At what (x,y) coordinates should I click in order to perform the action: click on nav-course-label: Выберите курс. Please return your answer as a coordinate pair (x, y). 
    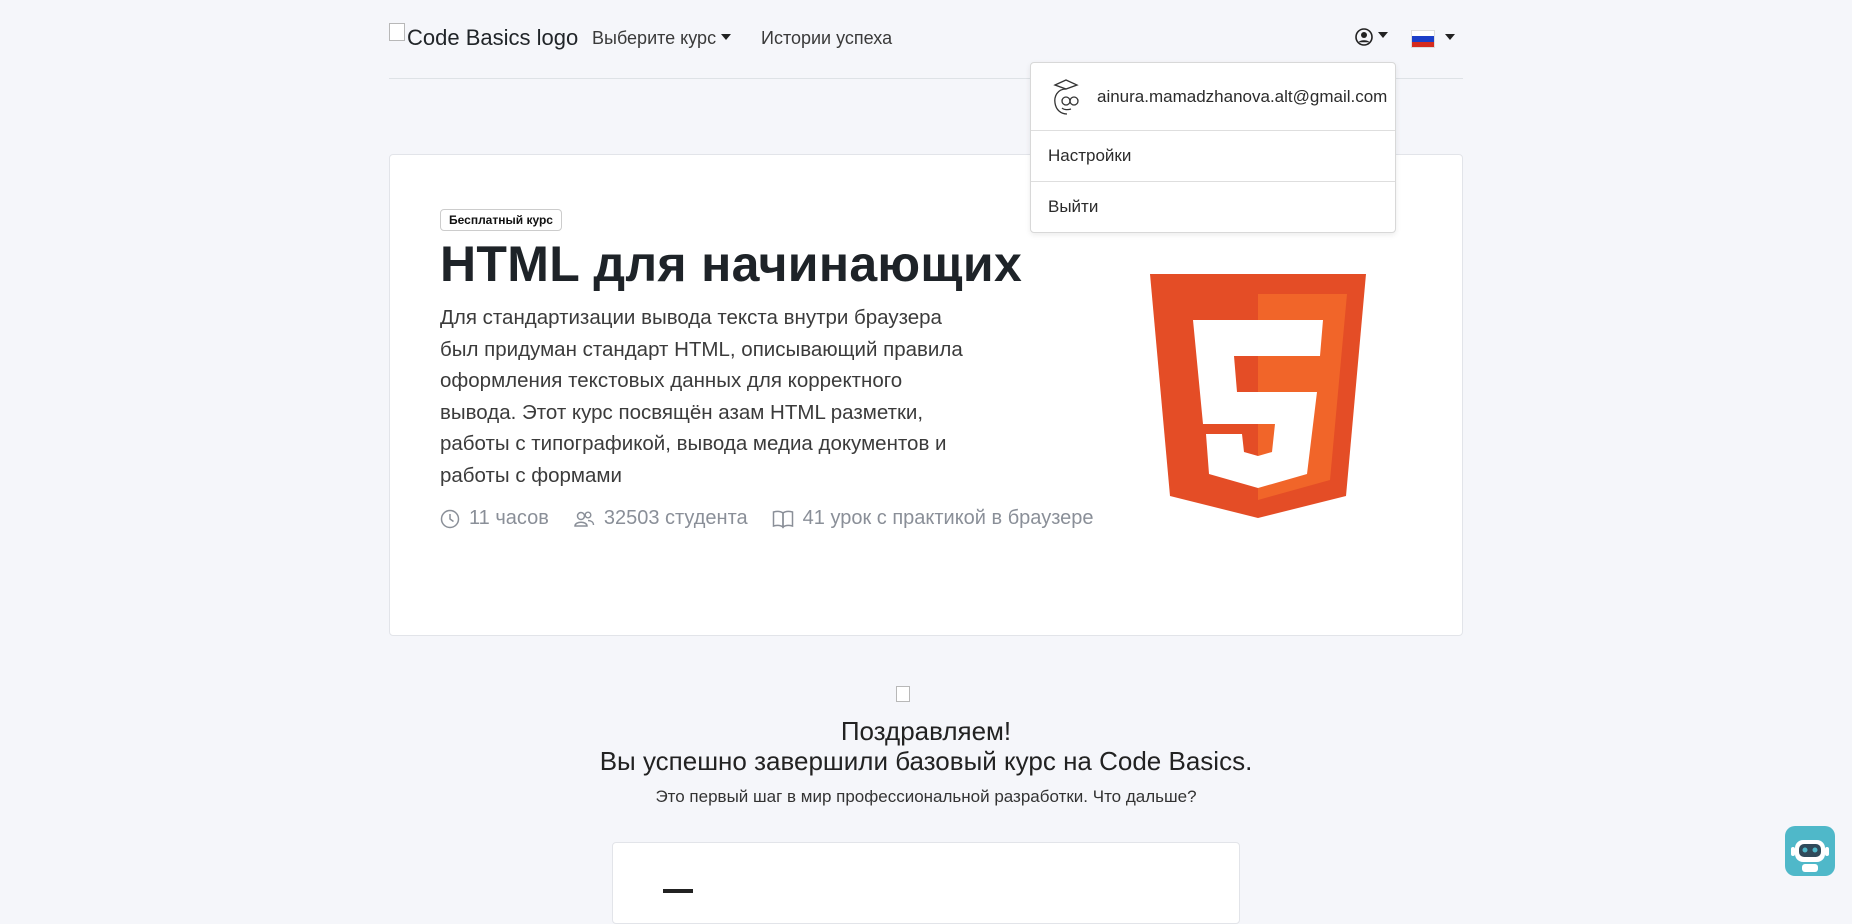
    Looking at the image, I should click on (654, 38).